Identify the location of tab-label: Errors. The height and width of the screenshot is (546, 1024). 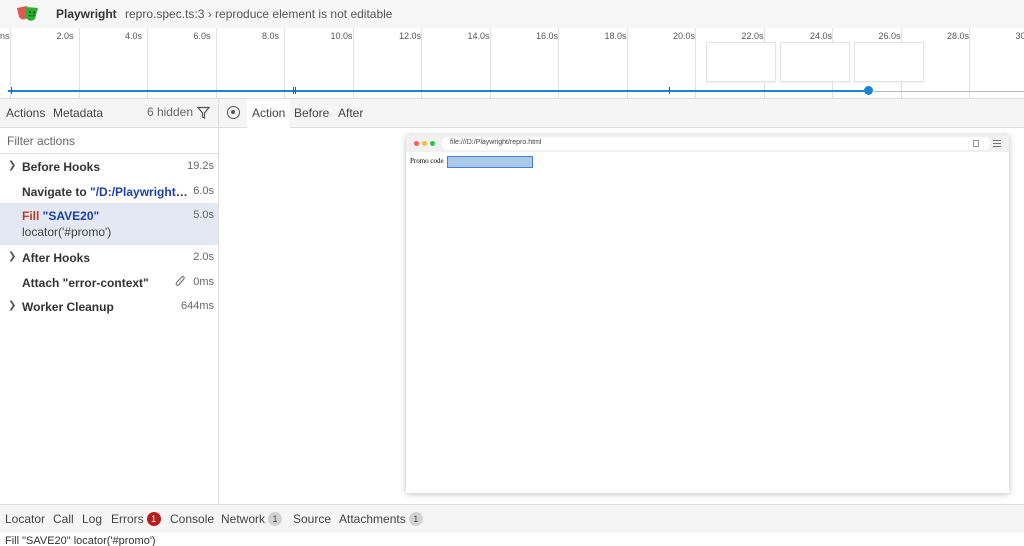
(127, 519).